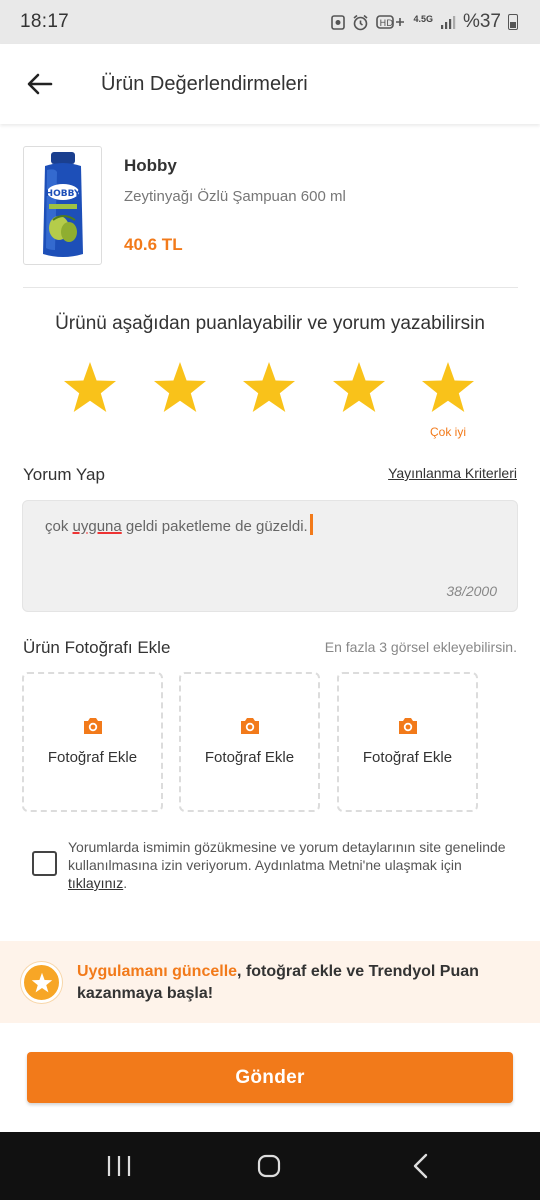 The width and height of the screenshot is (540, 1200). Describe the element at coordinates (421, 1166) in the screenshot. I see `back-nav-icon` at that location.